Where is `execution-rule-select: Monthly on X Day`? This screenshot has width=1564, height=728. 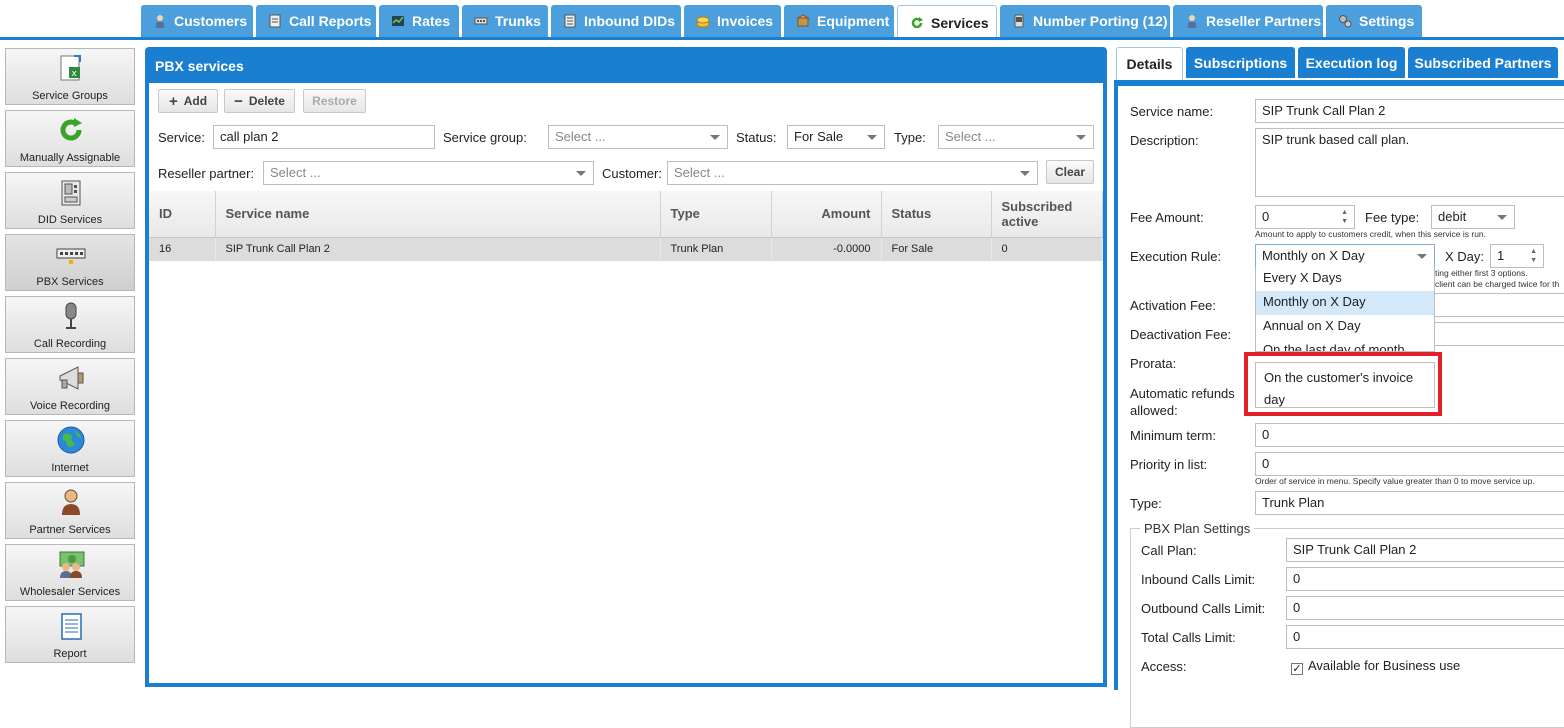
execution-rule-select: Monthly on X Day is located at coordinates (1345, 256).